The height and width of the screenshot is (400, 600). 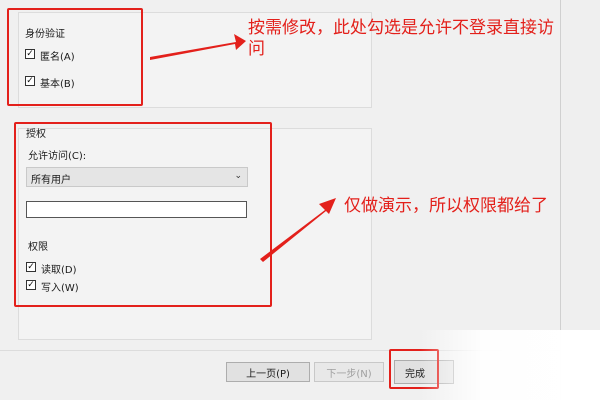 I want to click on annotation-note-middle: 仅做演示，所以权限都给了, so click(x=446, y=206).